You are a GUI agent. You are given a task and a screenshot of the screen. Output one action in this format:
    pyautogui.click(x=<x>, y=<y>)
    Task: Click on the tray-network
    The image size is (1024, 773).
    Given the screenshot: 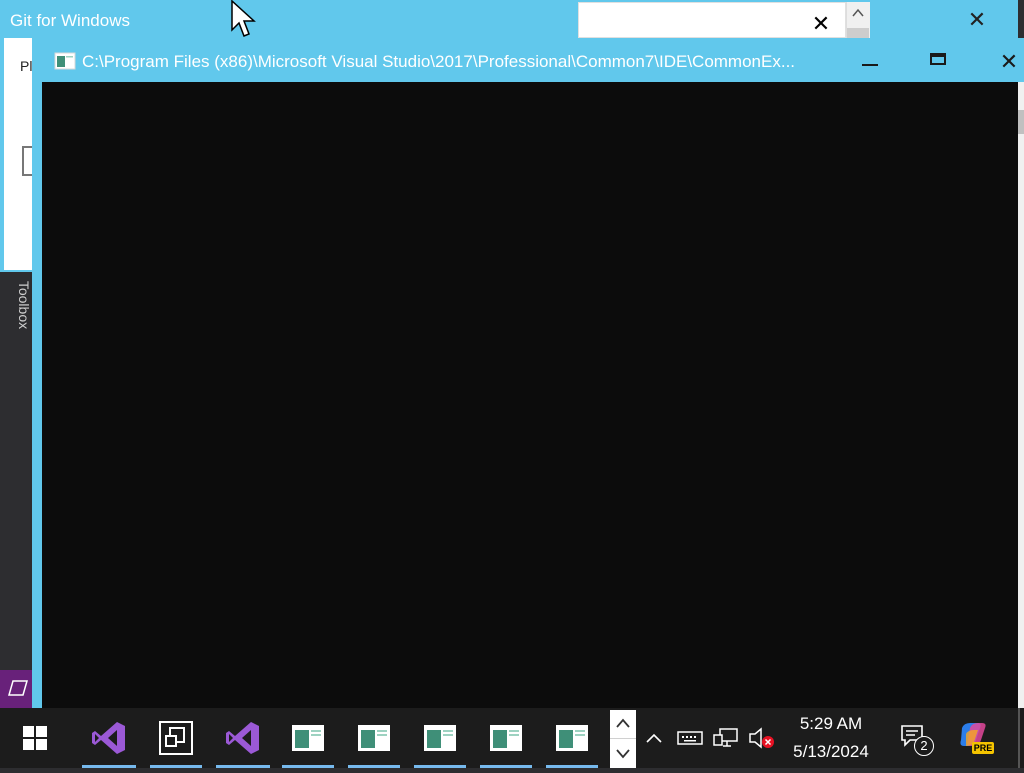 What is the action you would take?
    pyautogui.click(x=726, y=738)
    